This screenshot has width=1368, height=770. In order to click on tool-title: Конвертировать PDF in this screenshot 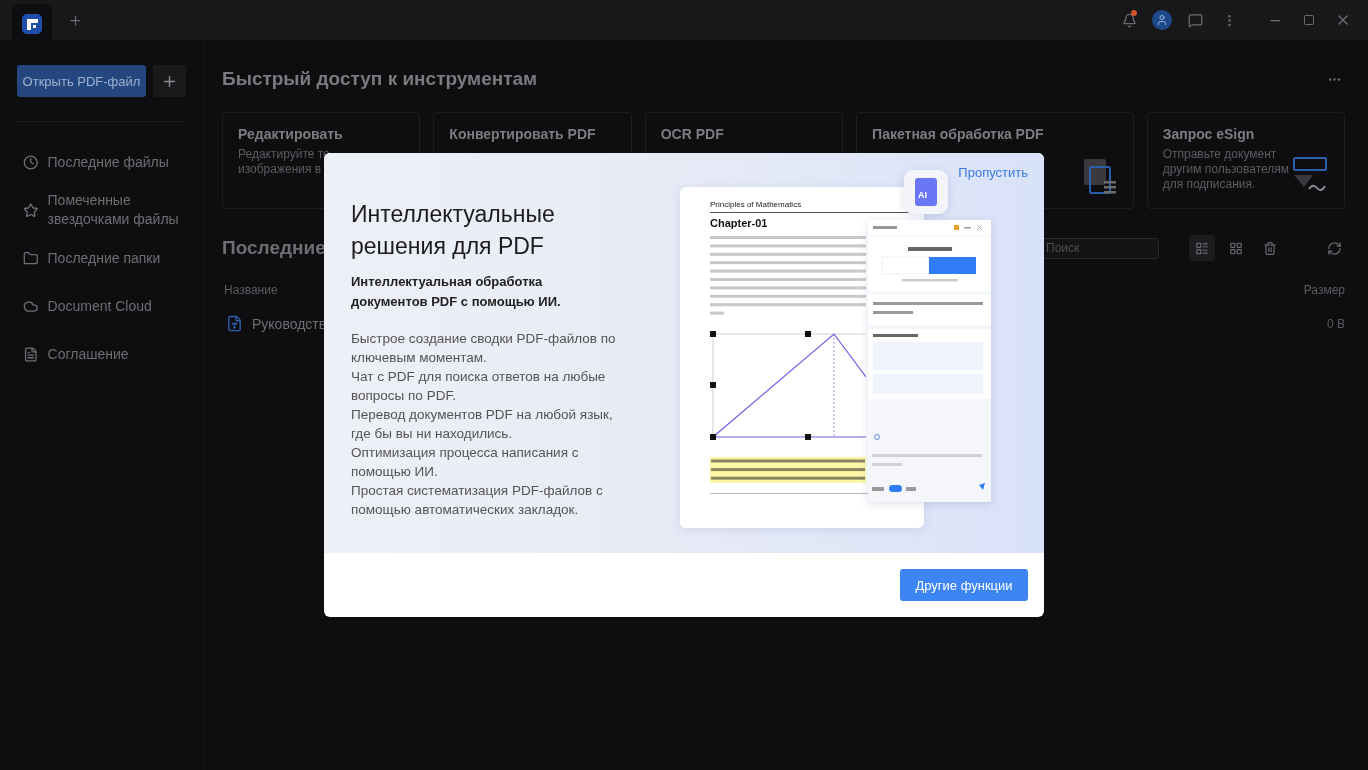, I will do `click(522, 134)`.